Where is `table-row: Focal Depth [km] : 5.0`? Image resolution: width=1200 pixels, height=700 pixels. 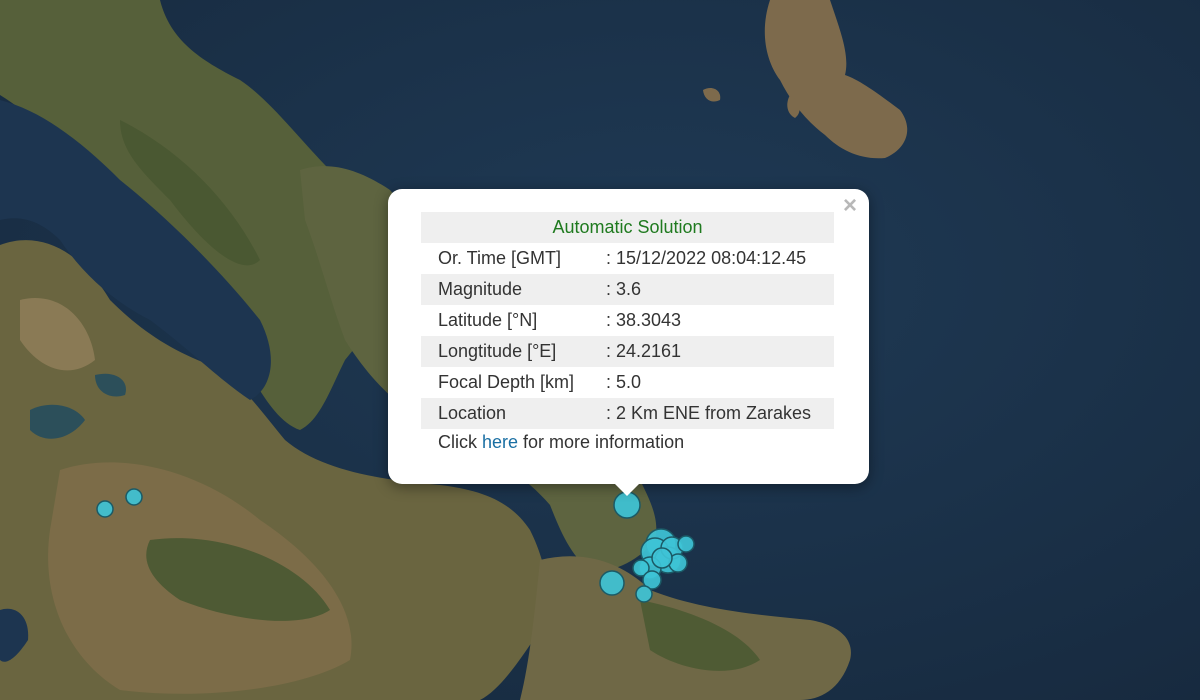
table-row: Focal Depth [km] : 5.0 is located at coordinates (627, 382).